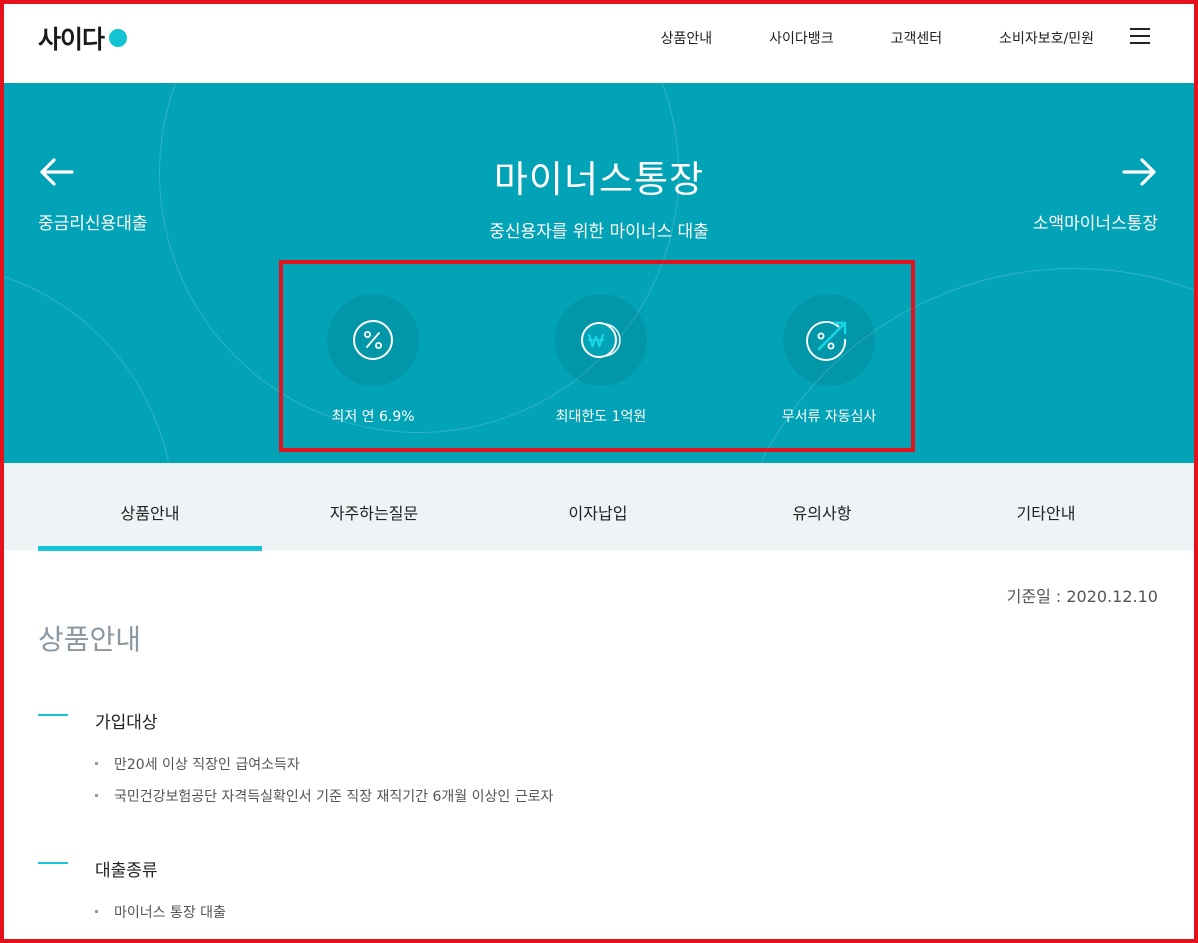 This screenshot has width=1198, height=943. Describe the element at coordinates (599, 43) in the screenshot. I see `site-header: 사이다 상품안내 사이다뱅크 고객센터 소비자보호/민원` at that location.